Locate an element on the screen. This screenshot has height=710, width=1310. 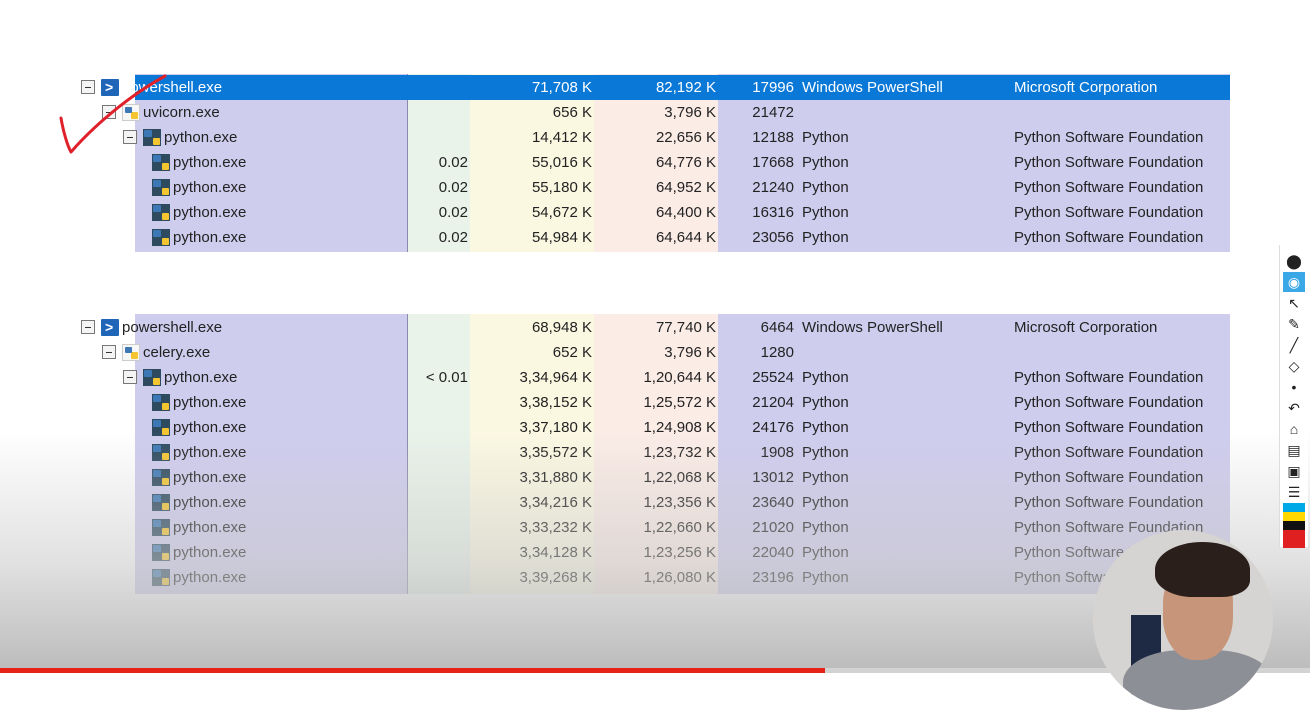
pid-value: 21204 is located at coordinates (773, 402).